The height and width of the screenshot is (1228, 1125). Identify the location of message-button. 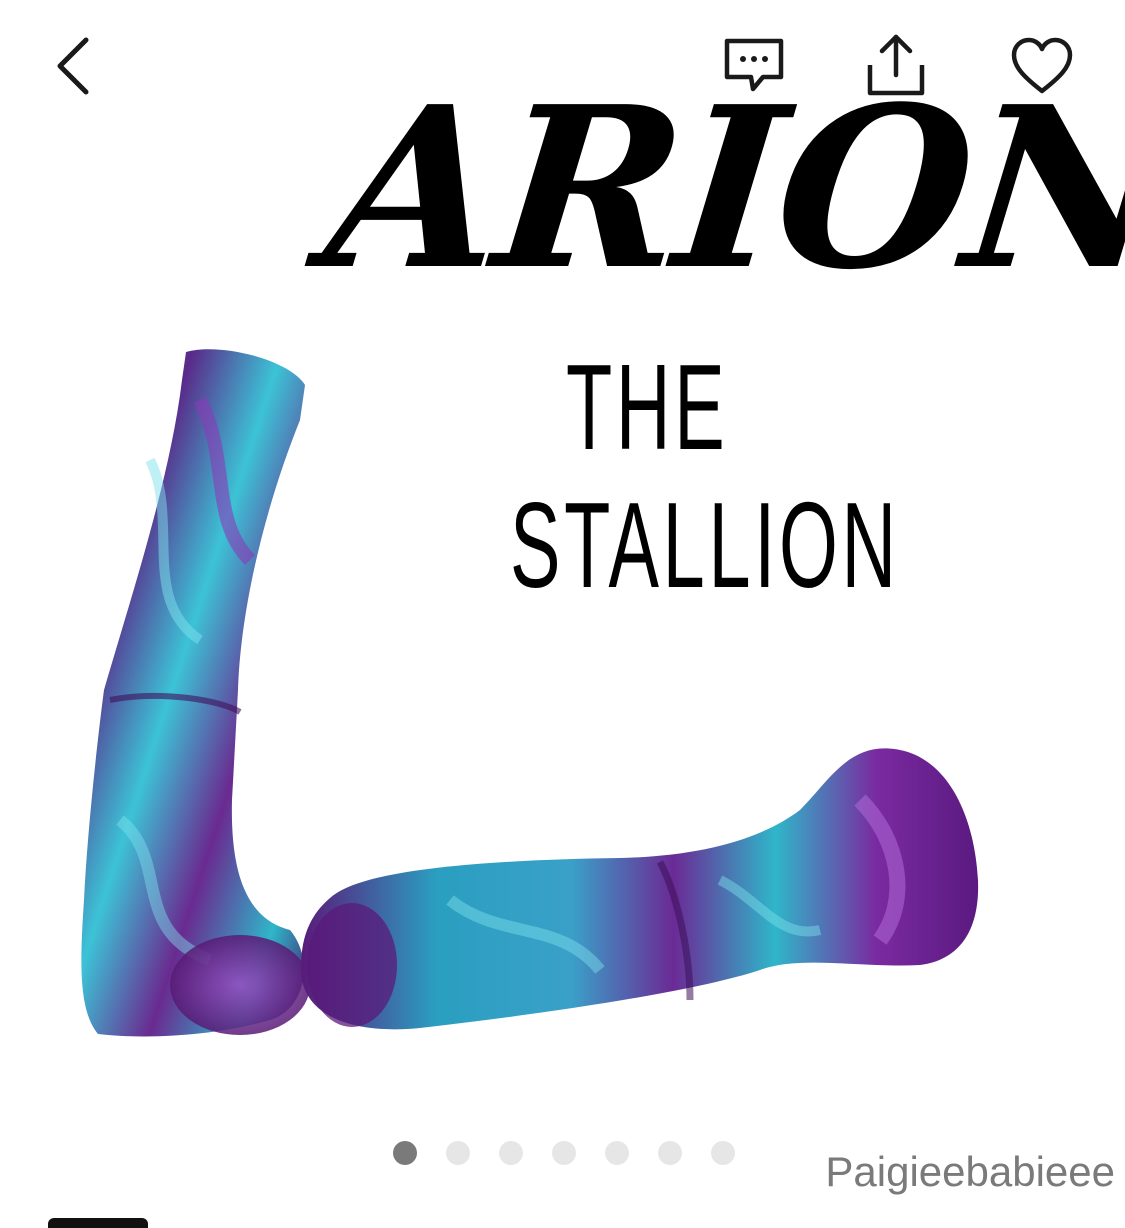
(754, 66).